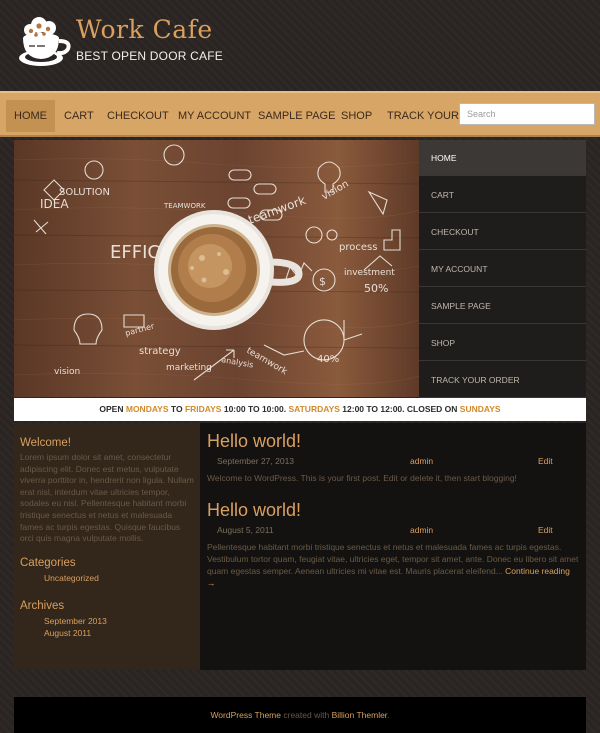  What do you see at coordinates (480, 409) in the screenshot?
I see `hours-sundays: SUNDAYS` at bounding box center [480, 409].